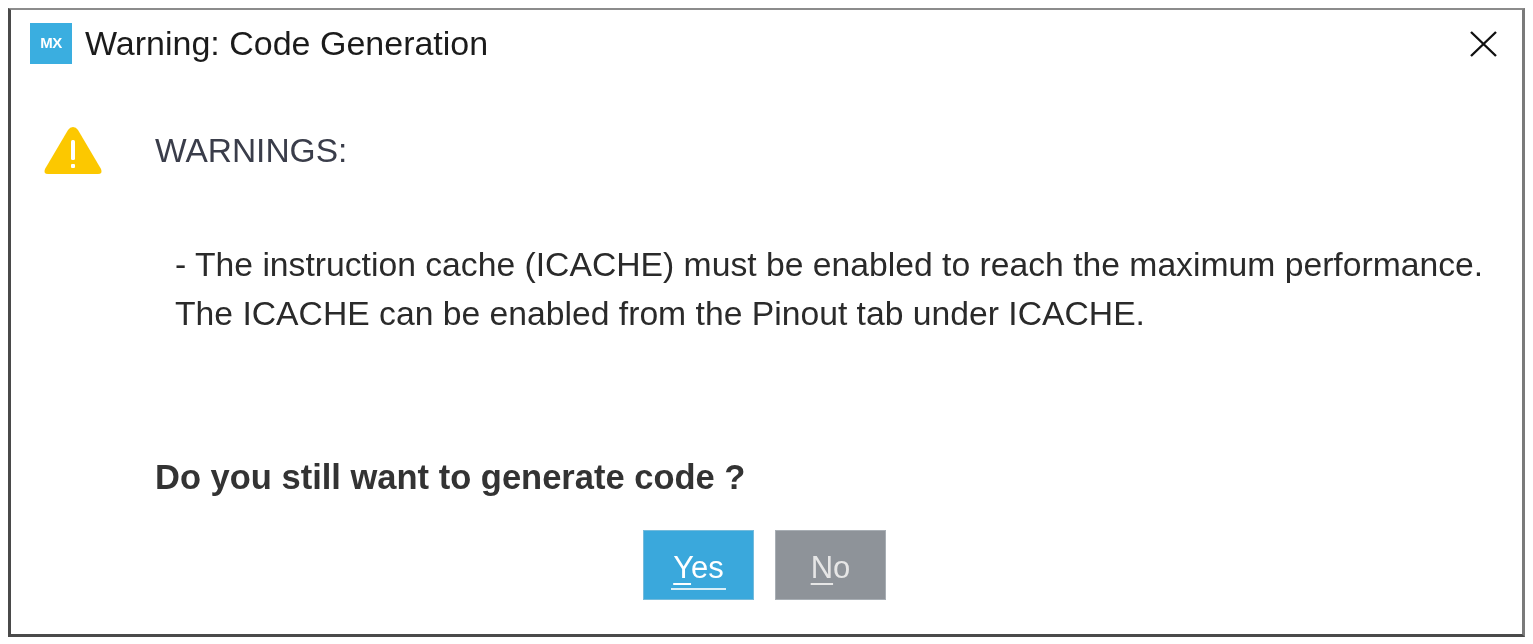 The height and width of the screenshot is (644, 1533). Describe the element at coordinates (660, 313) in the screenshot. I see `warning-message-line: The ICACHE can be enabled from the Pinout tab under ICACHE.` at that location.